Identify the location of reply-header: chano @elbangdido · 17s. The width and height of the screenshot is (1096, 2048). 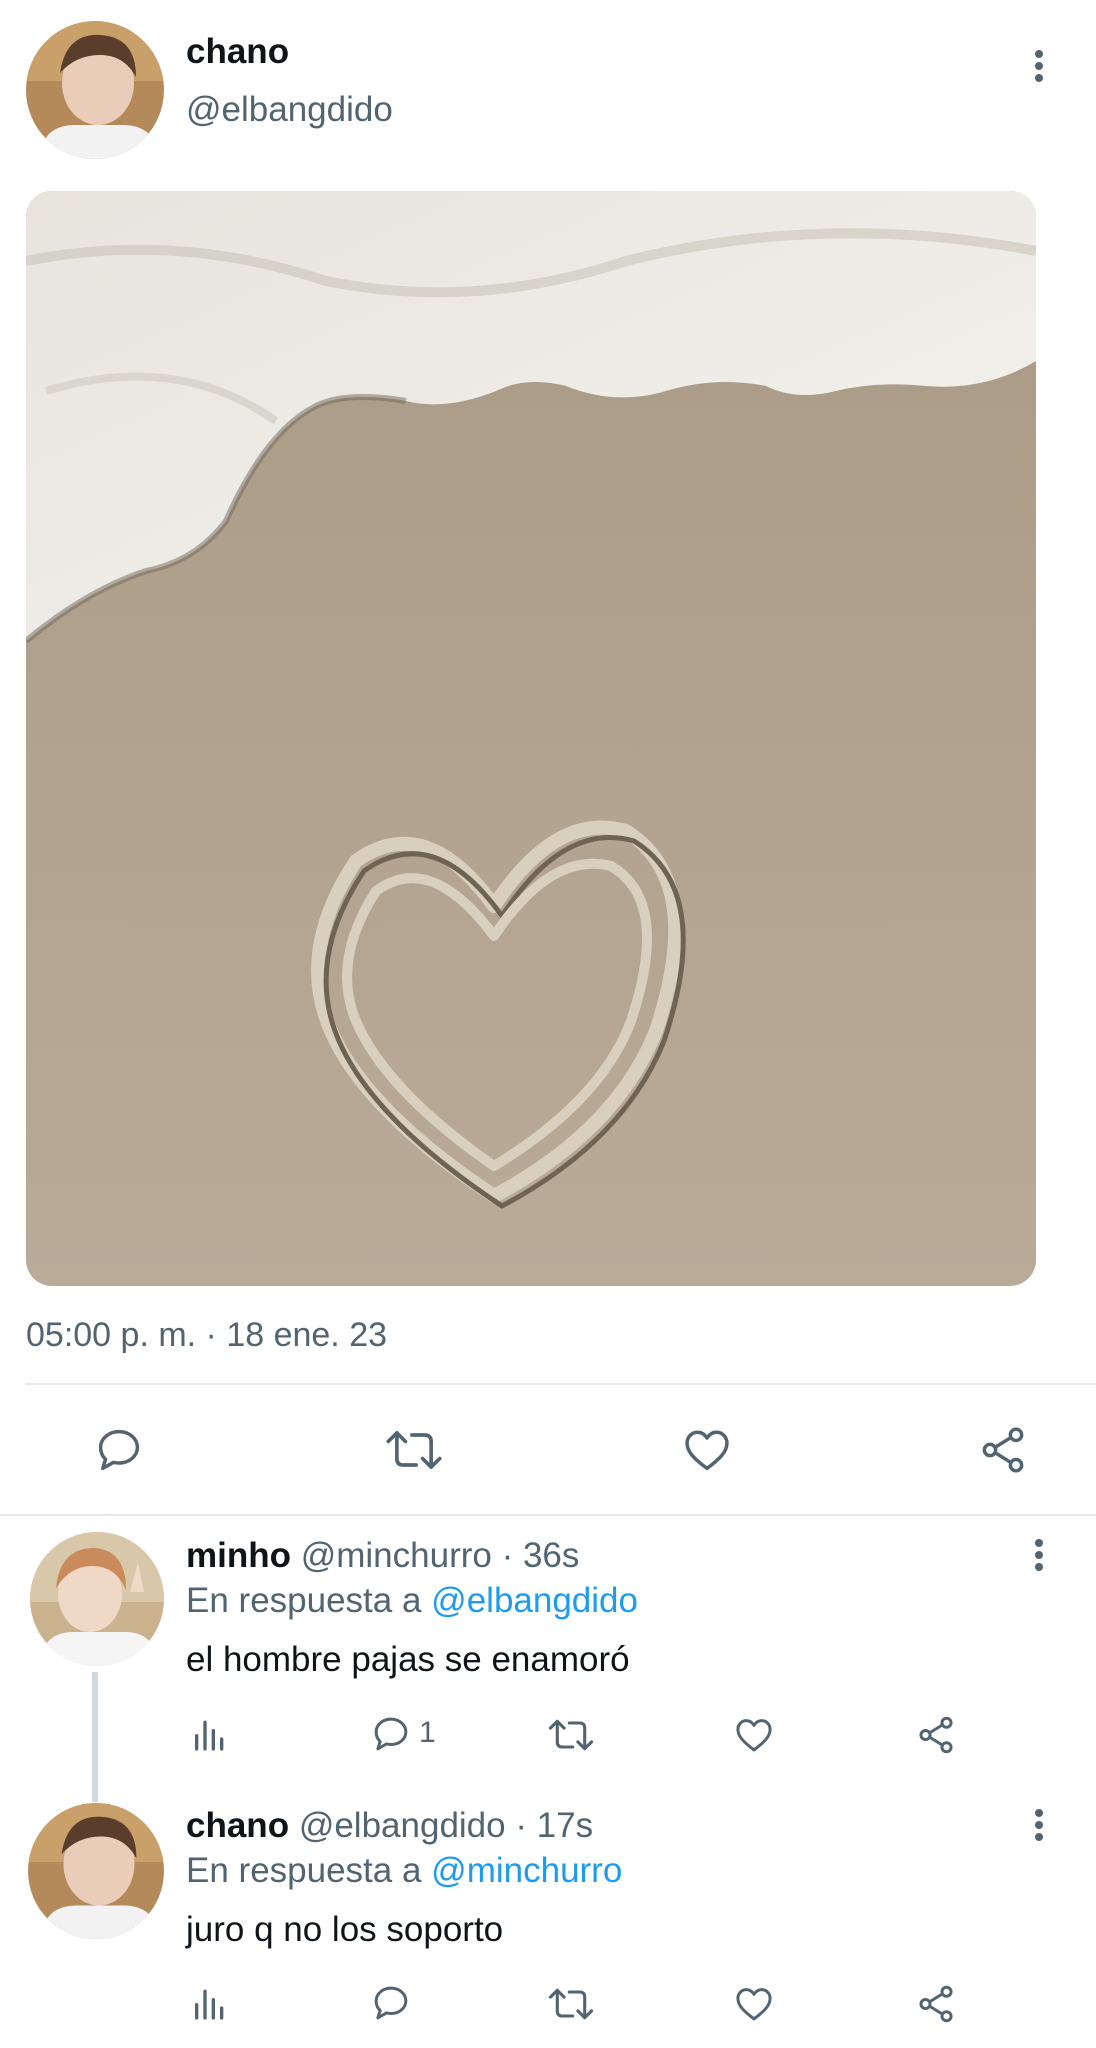
(389, 1826).